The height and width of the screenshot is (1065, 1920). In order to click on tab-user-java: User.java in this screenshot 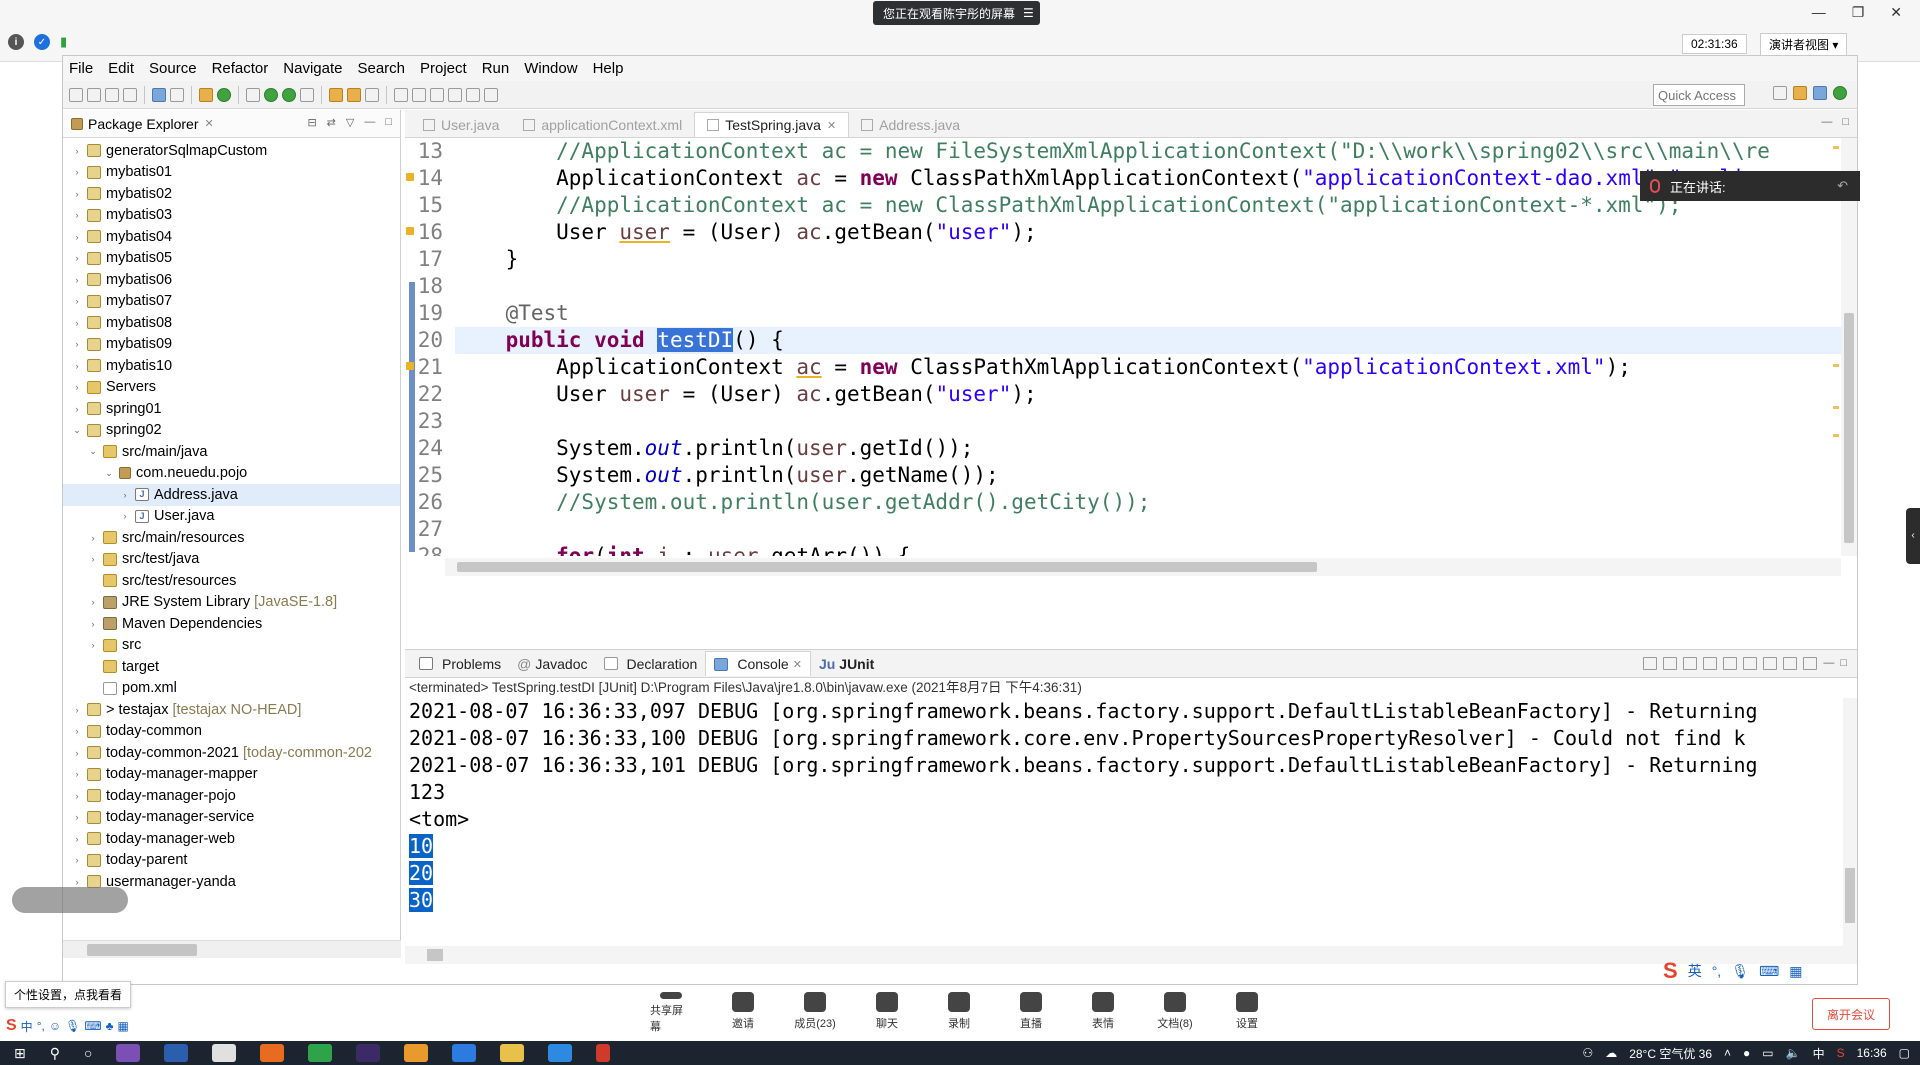, I will do `click(461, 125)`.